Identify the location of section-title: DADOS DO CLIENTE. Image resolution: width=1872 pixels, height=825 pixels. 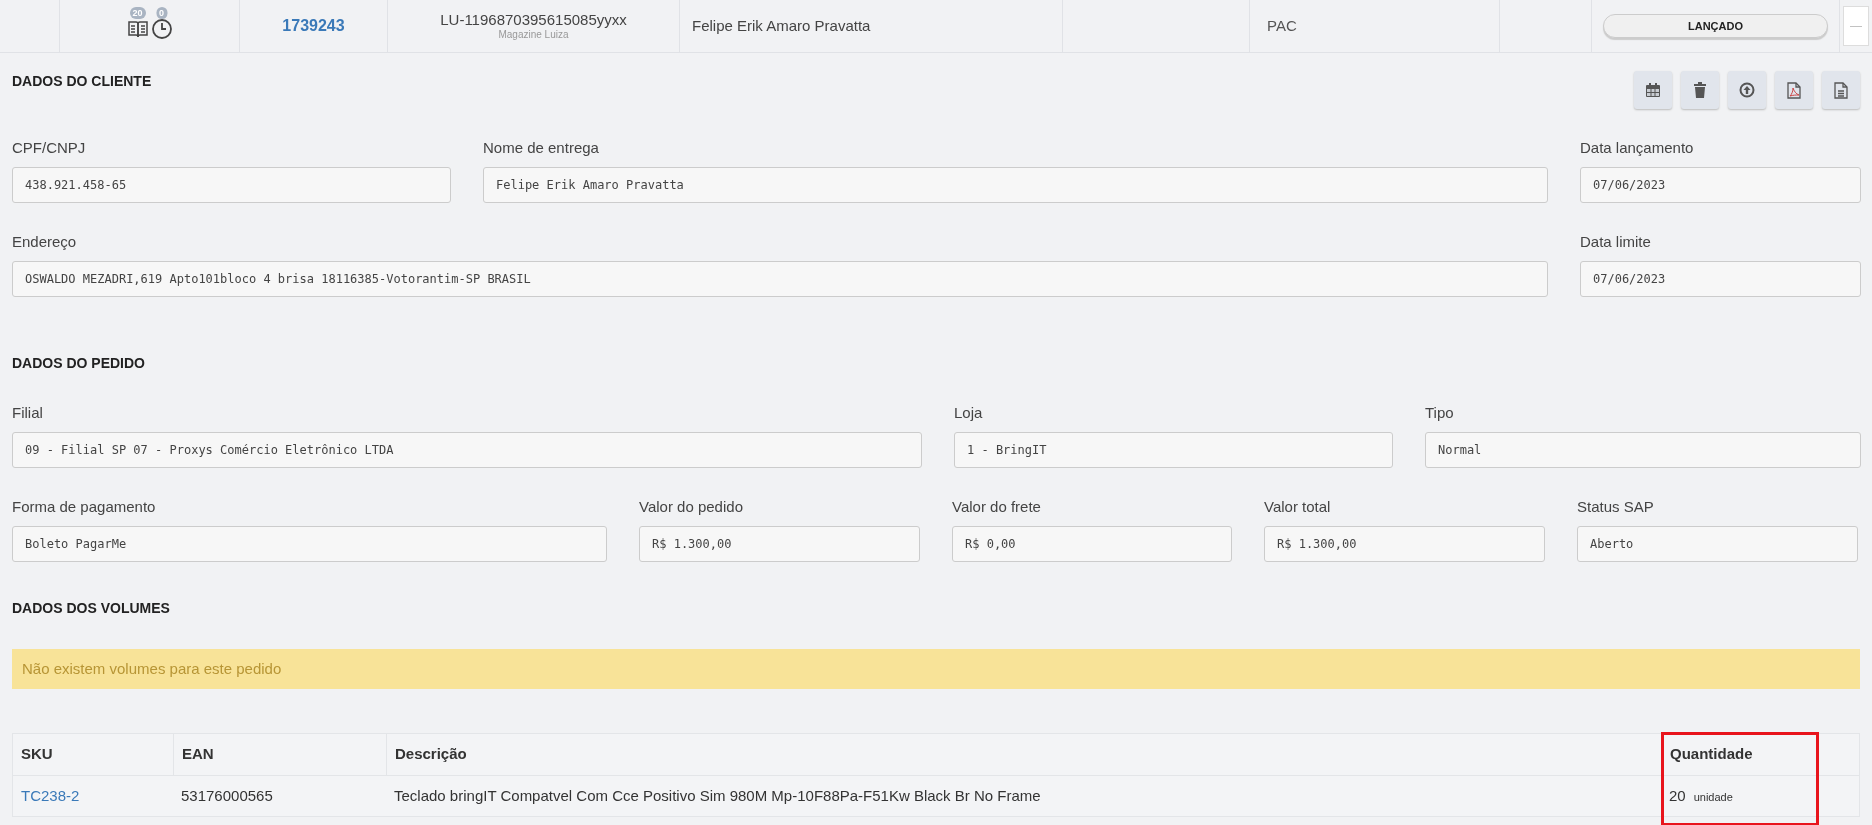
(82, 81).